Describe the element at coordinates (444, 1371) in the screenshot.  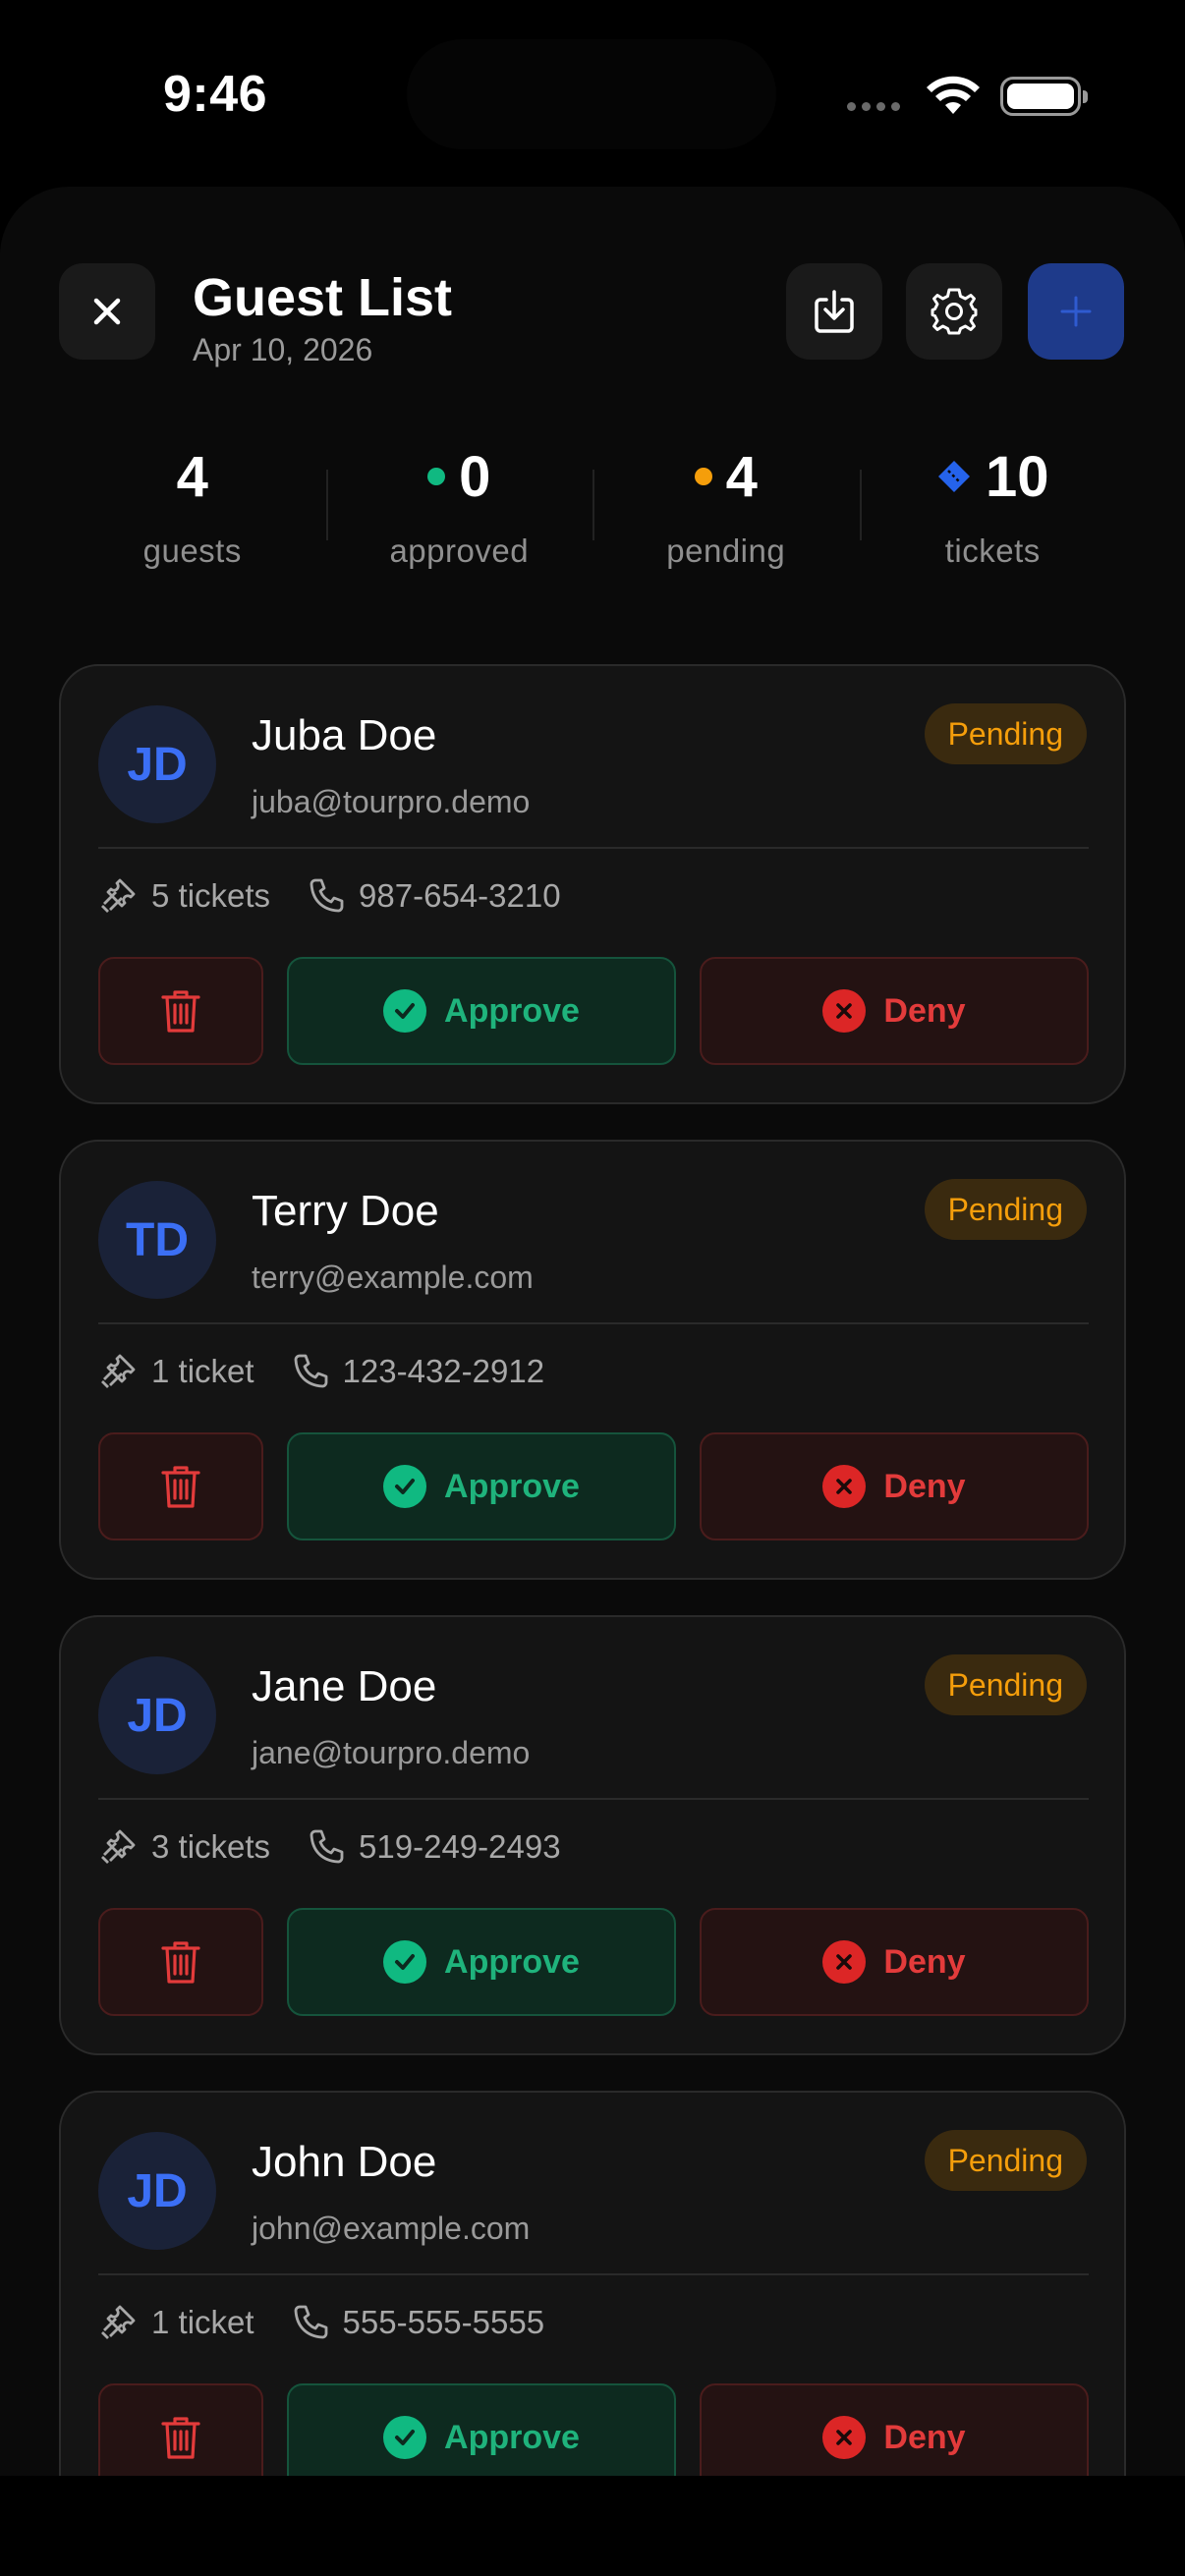
I see `phone-number: 123-432-2912` at that location.